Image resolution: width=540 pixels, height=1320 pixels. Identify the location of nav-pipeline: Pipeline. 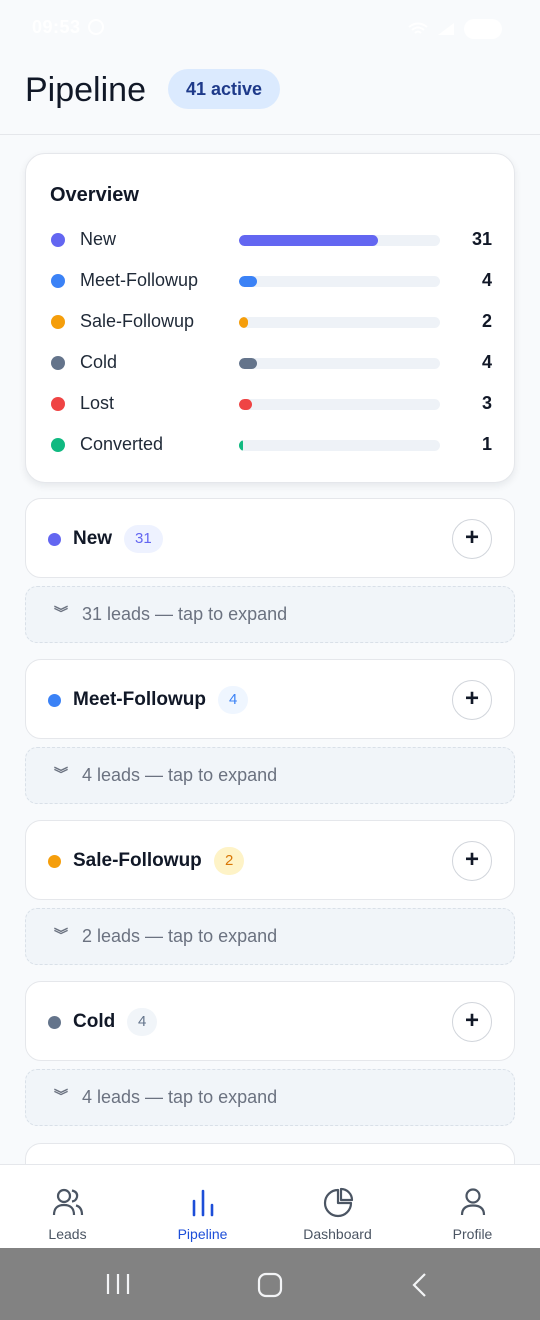
(202, 1207).